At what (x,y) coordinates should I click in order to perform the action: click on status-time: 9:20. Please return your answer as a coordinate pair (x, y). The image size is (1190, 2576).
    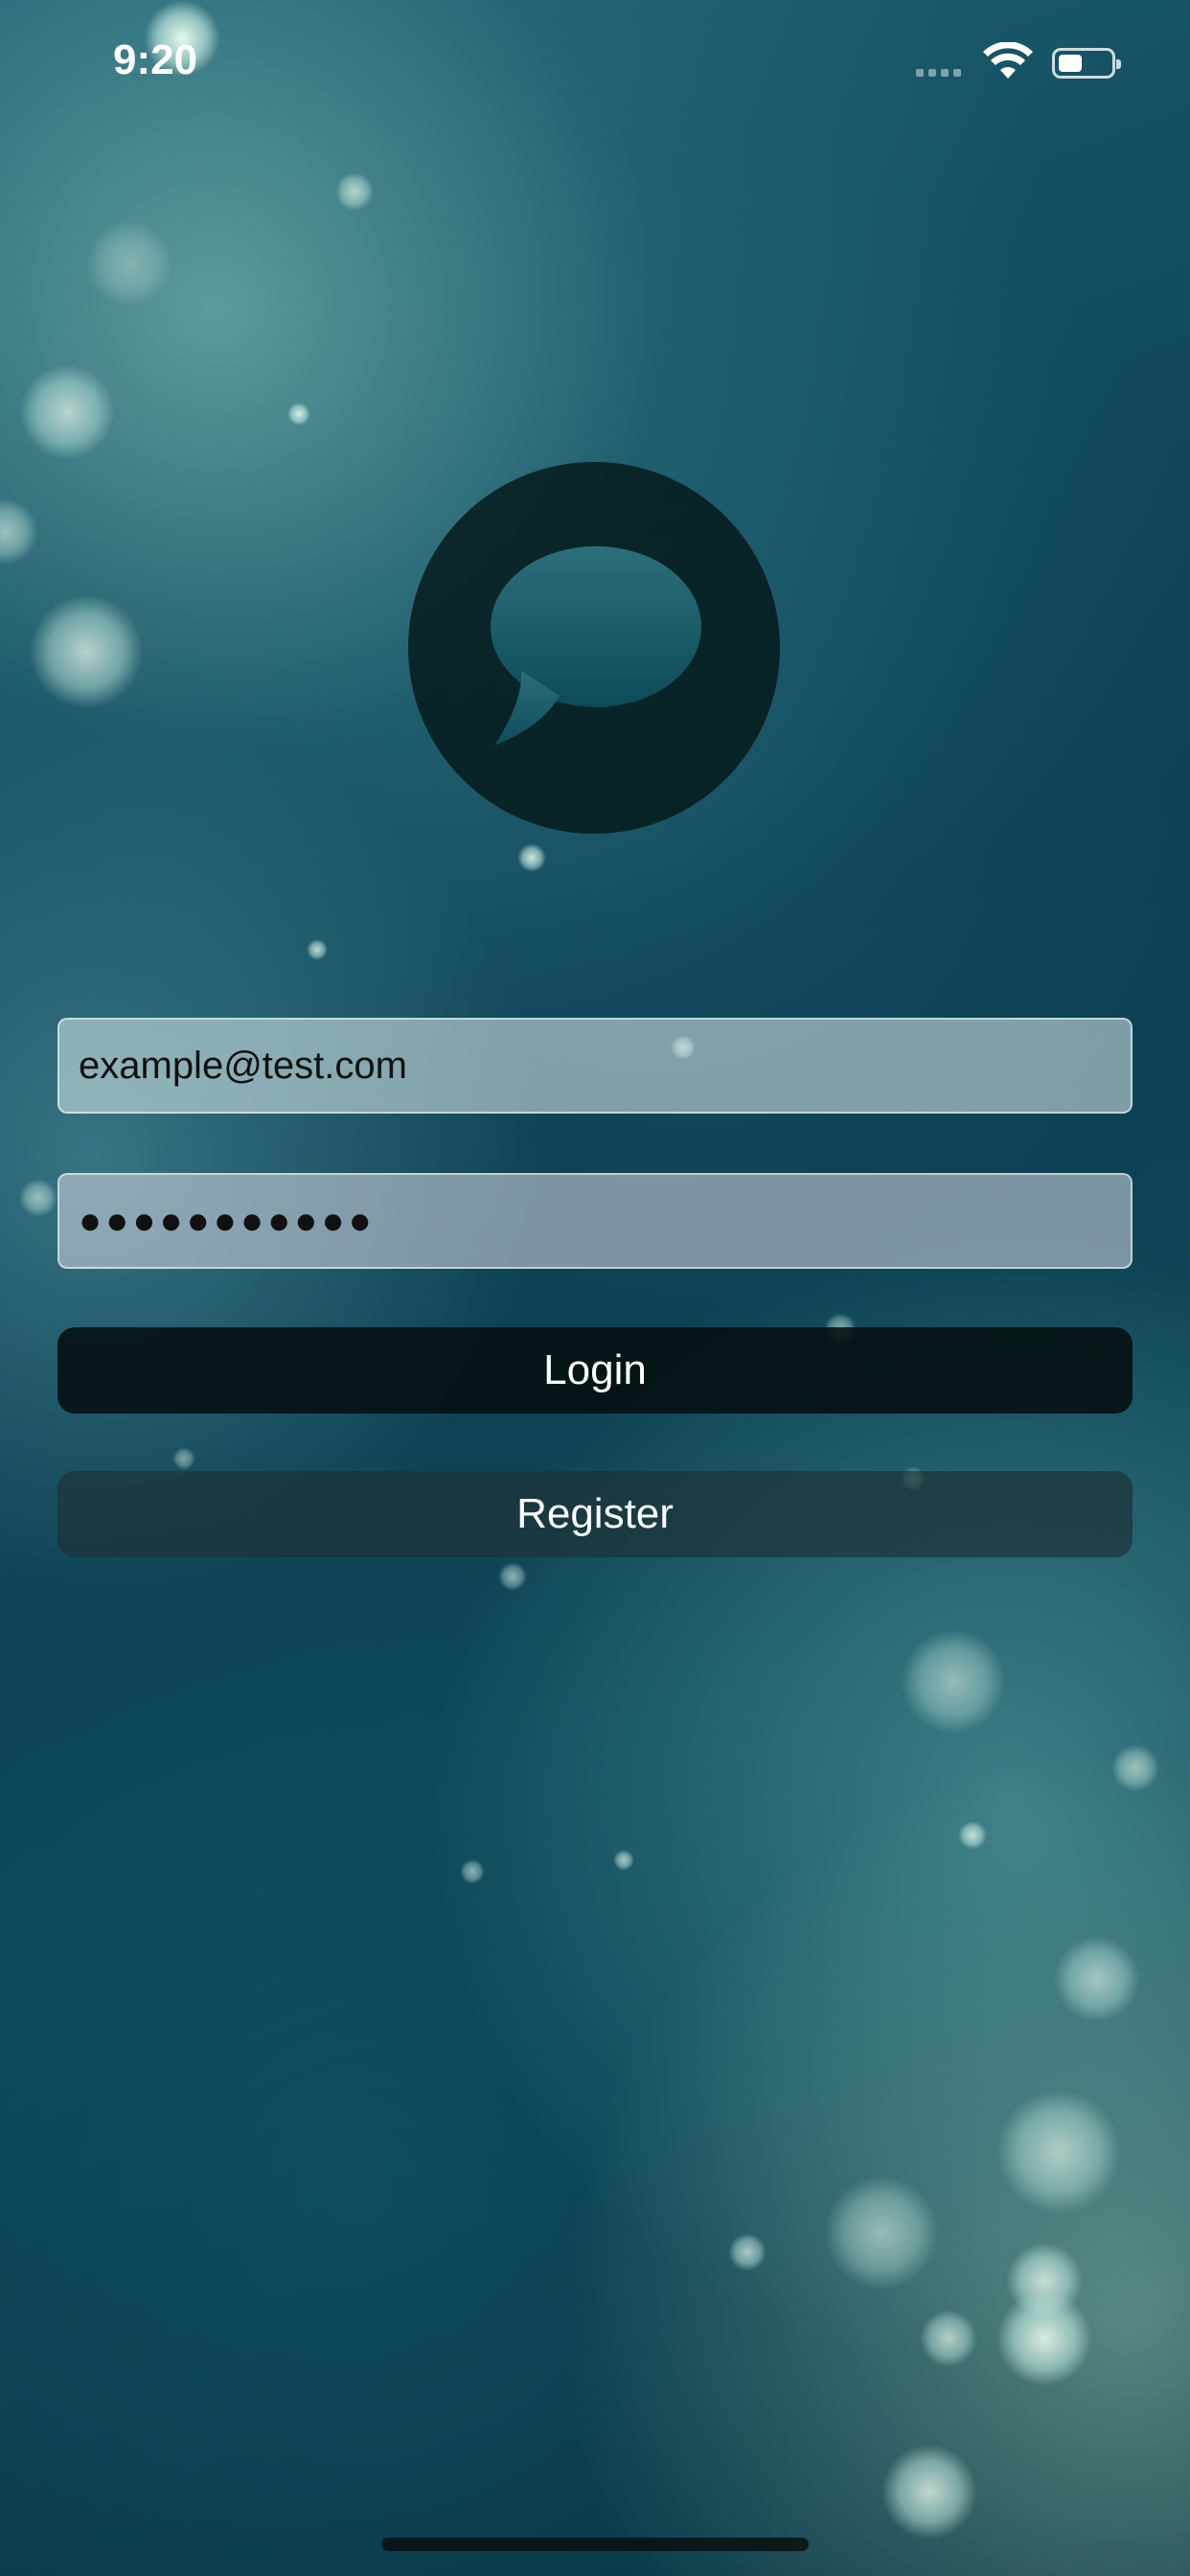
    Looking at the image, I should click on (155, 59).